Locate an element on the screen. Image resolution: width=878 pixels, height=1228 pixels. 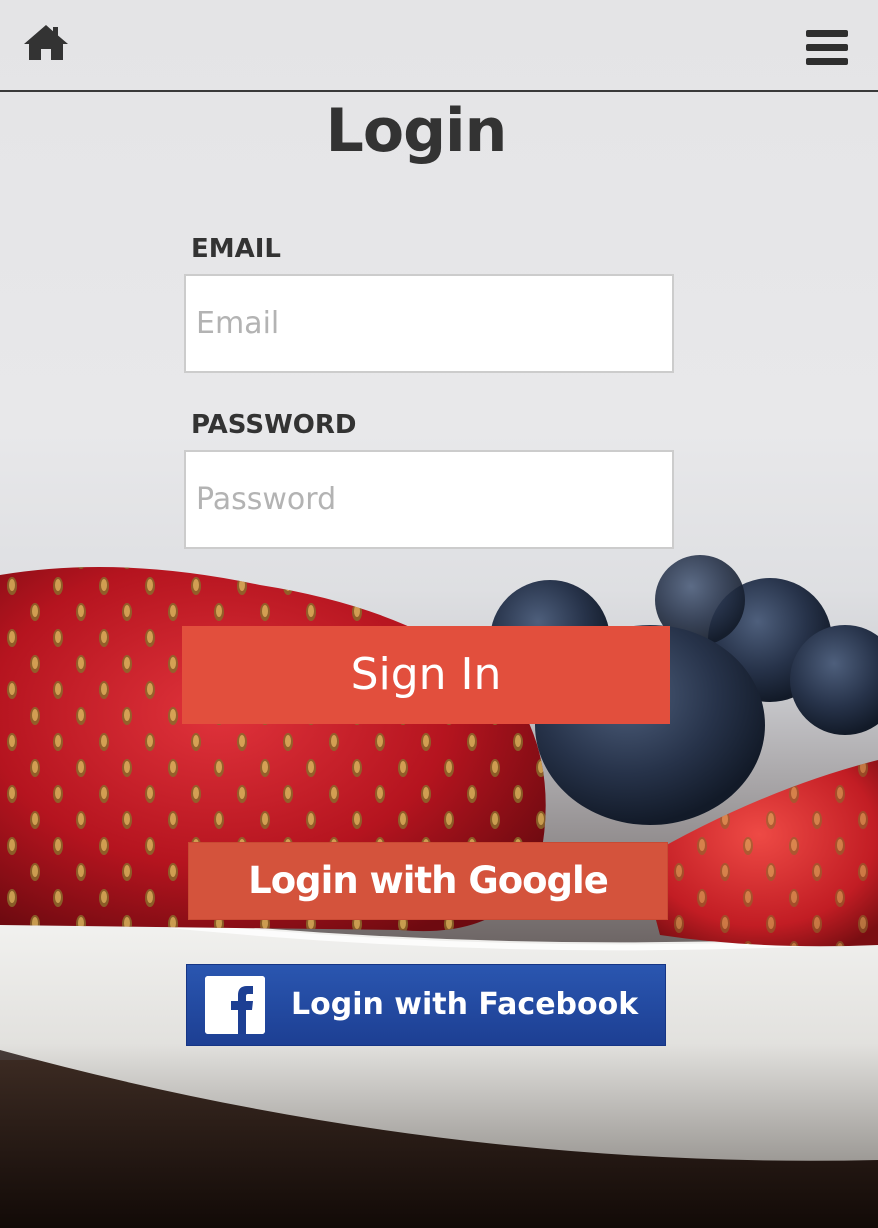
home-icon is located at coordinates (46, 44).